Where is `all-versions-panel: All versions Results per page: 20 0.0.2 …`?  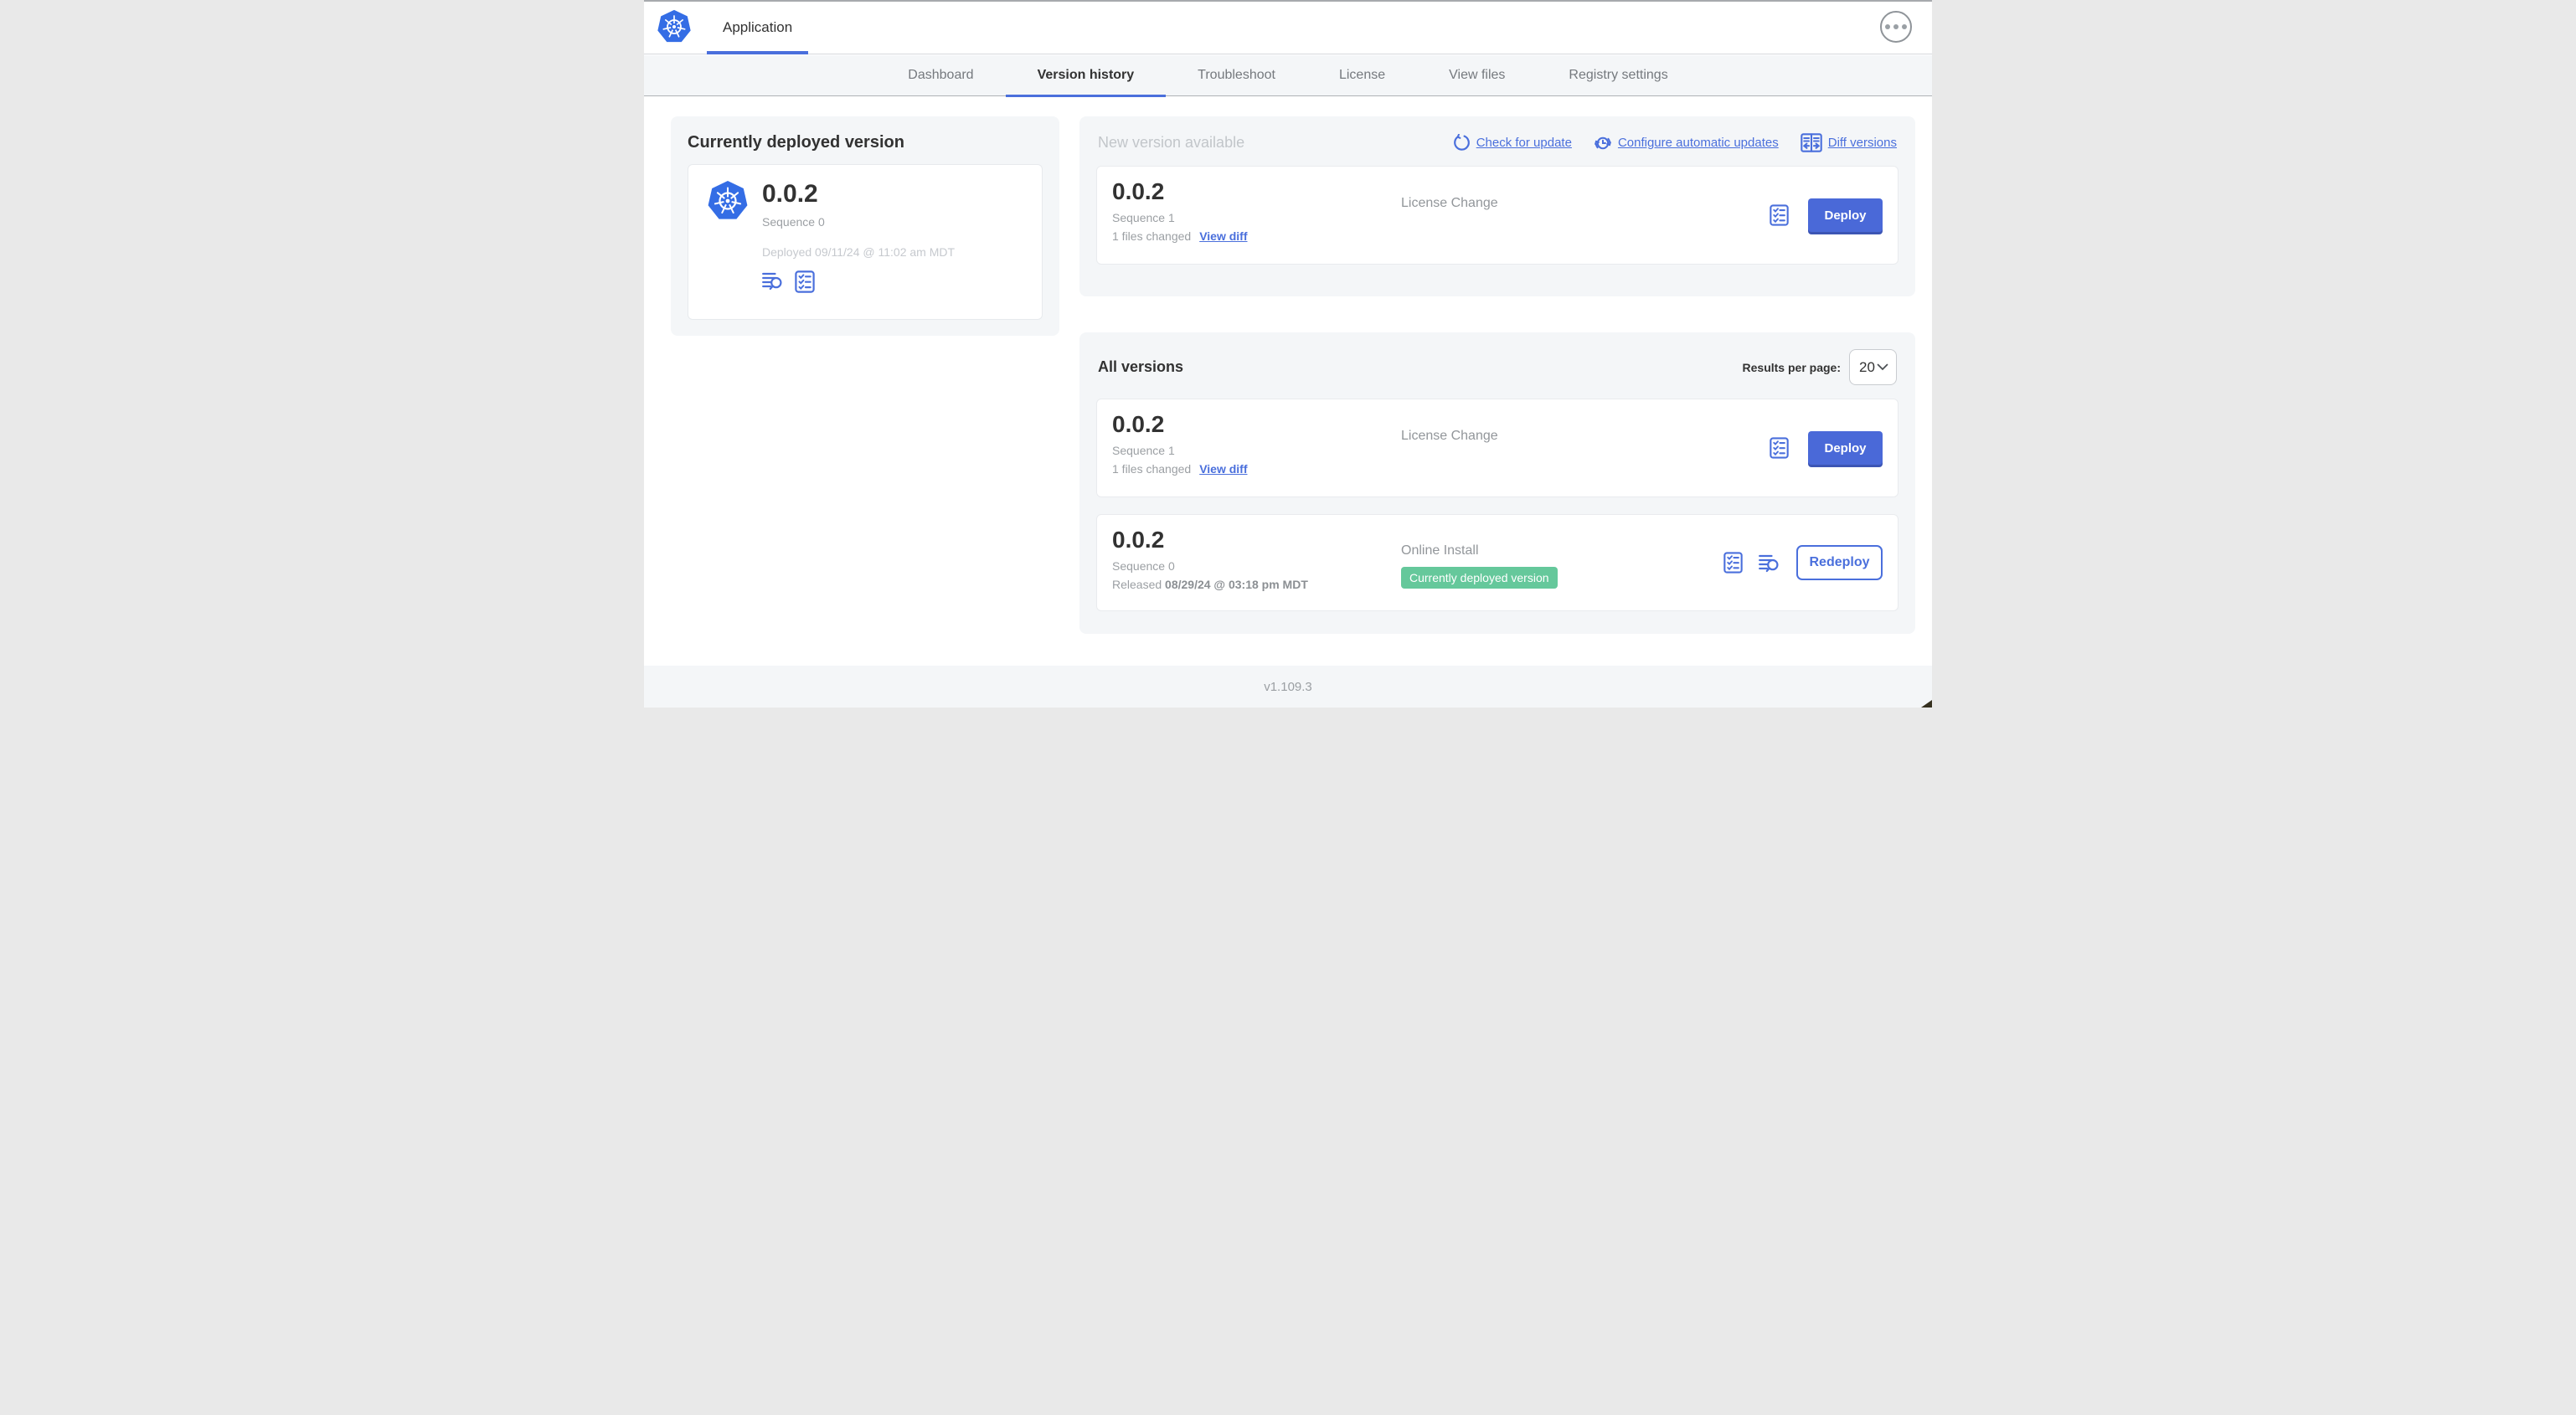 all-versions-panel: All versions Results per page: 20 0.0.2 … is located at coordinates (1497, 483).